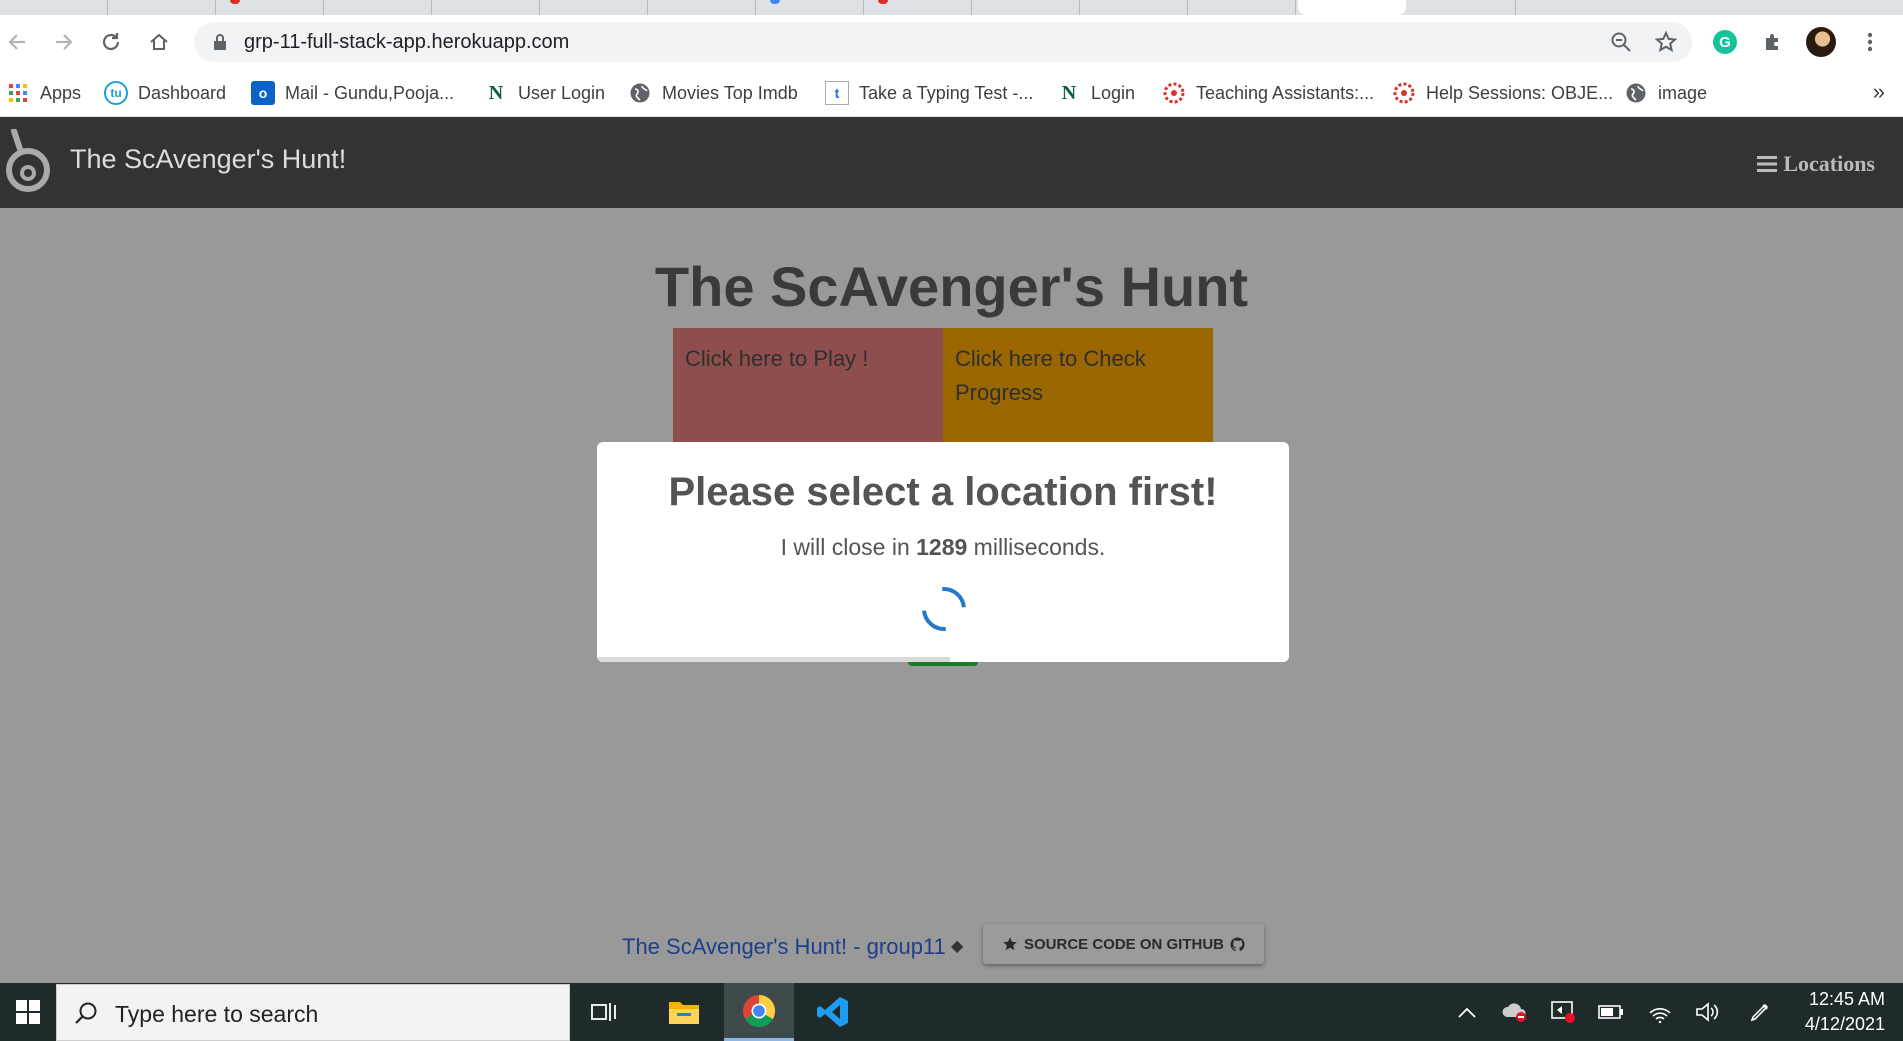 This screenshot has height=1041, width=1903. I want to click on bookmark-user-login: N User Login, so click(544, 93).